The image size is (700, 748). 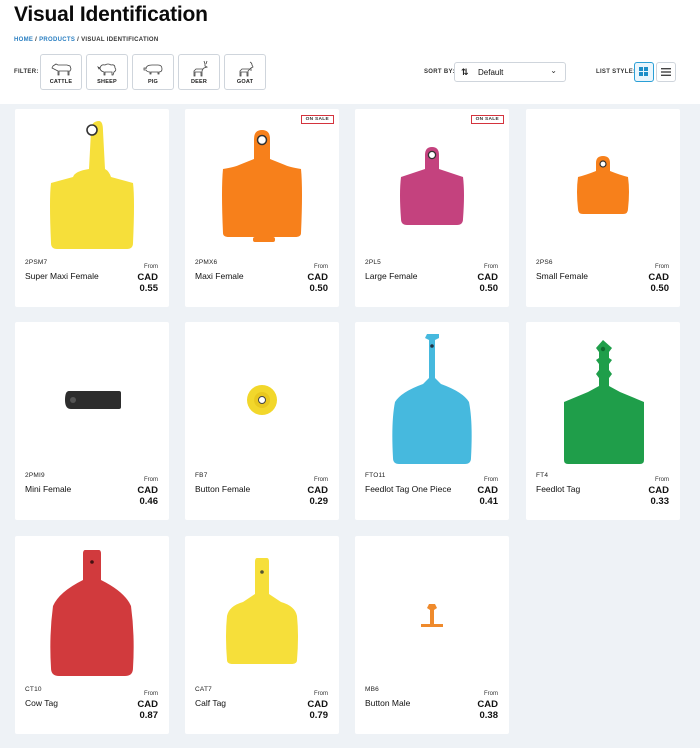 I want to click on product-name: Feedlot Tag One Piece, so click(x=413, y=489).